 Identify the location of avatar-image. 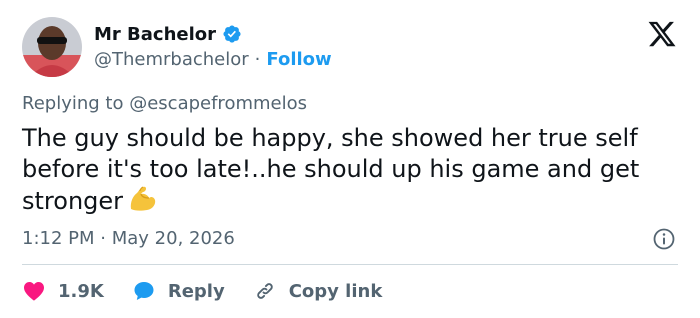
(52, 47).